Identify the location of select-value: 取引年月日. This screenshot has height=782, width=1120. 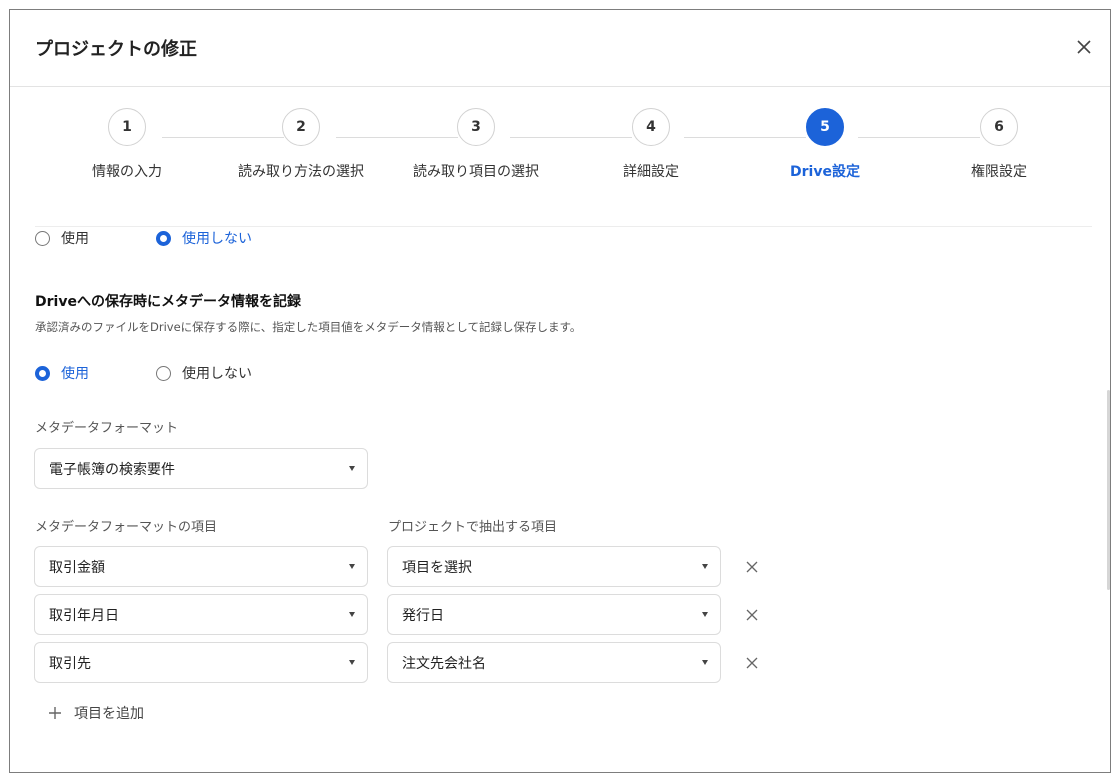
(84, 615).